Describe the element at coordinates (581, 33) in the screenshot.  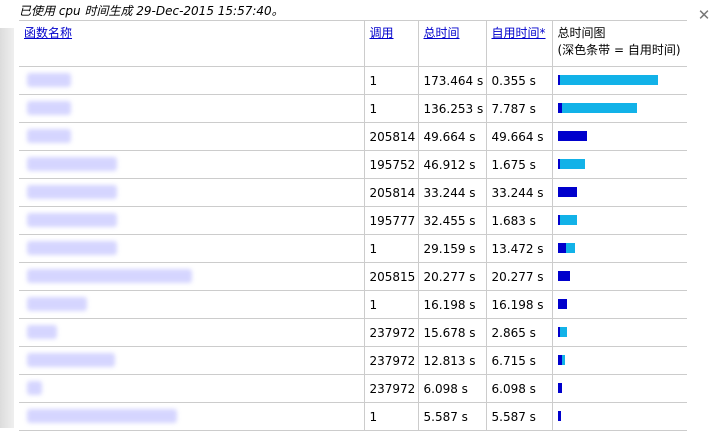
I see `chart-header-title: 总时间图` at that location.